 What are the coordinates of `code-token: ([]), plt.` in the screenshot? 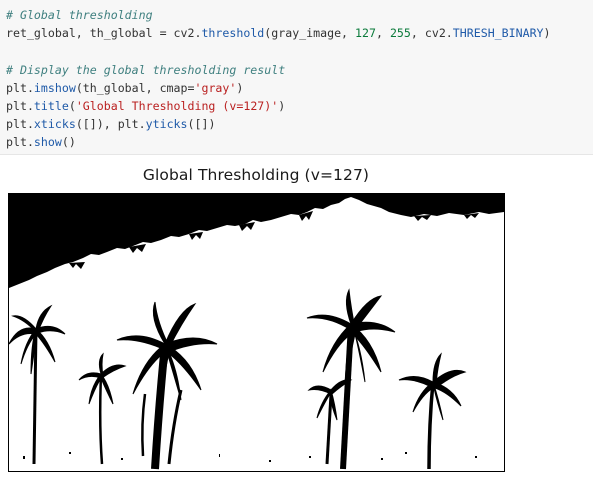 It's located at (110, 124).